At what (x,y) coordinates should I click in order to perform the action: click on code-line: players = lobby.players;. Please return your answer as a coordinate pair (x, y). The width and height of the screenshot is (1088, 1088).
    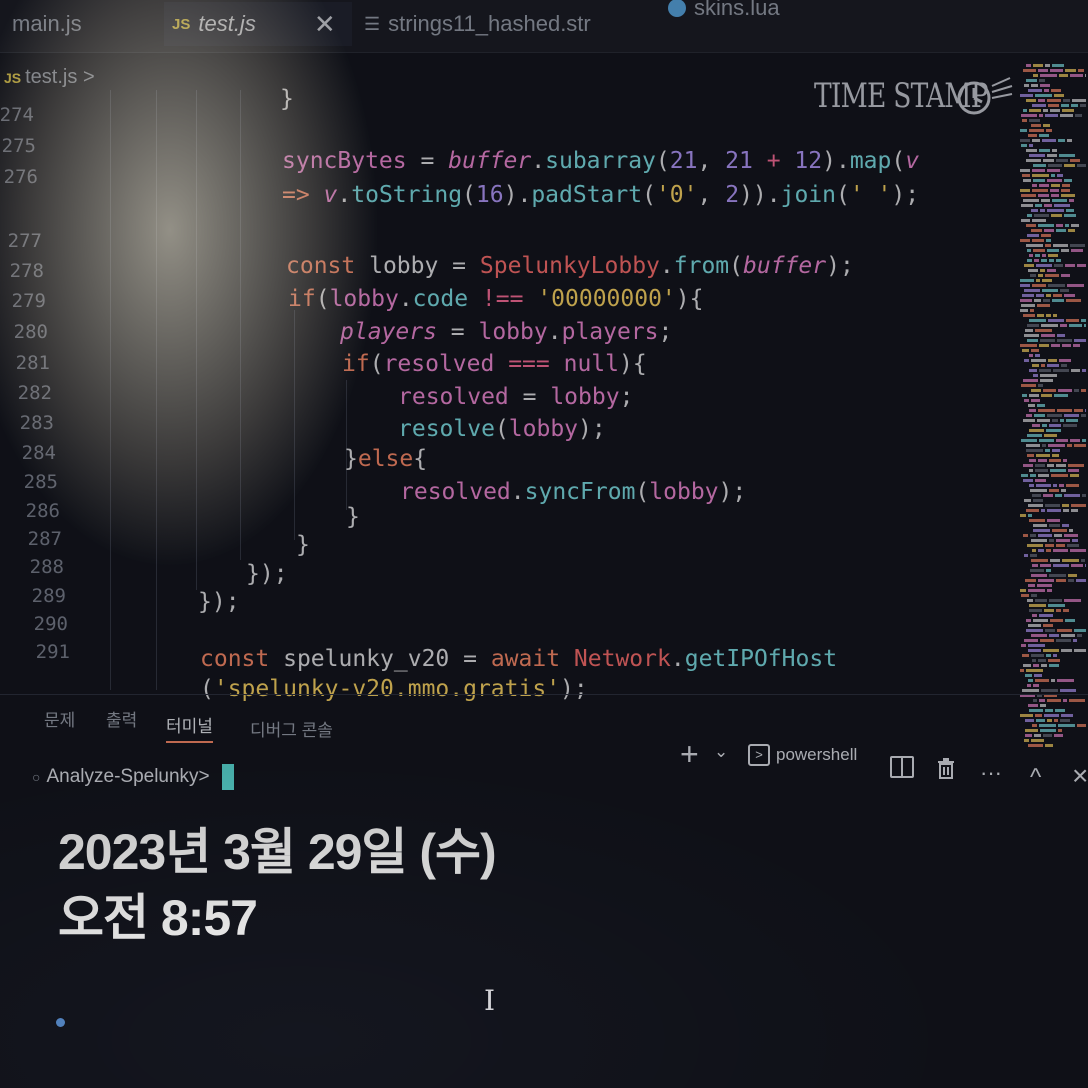
    Looking at the image, I should click on (506, 332).